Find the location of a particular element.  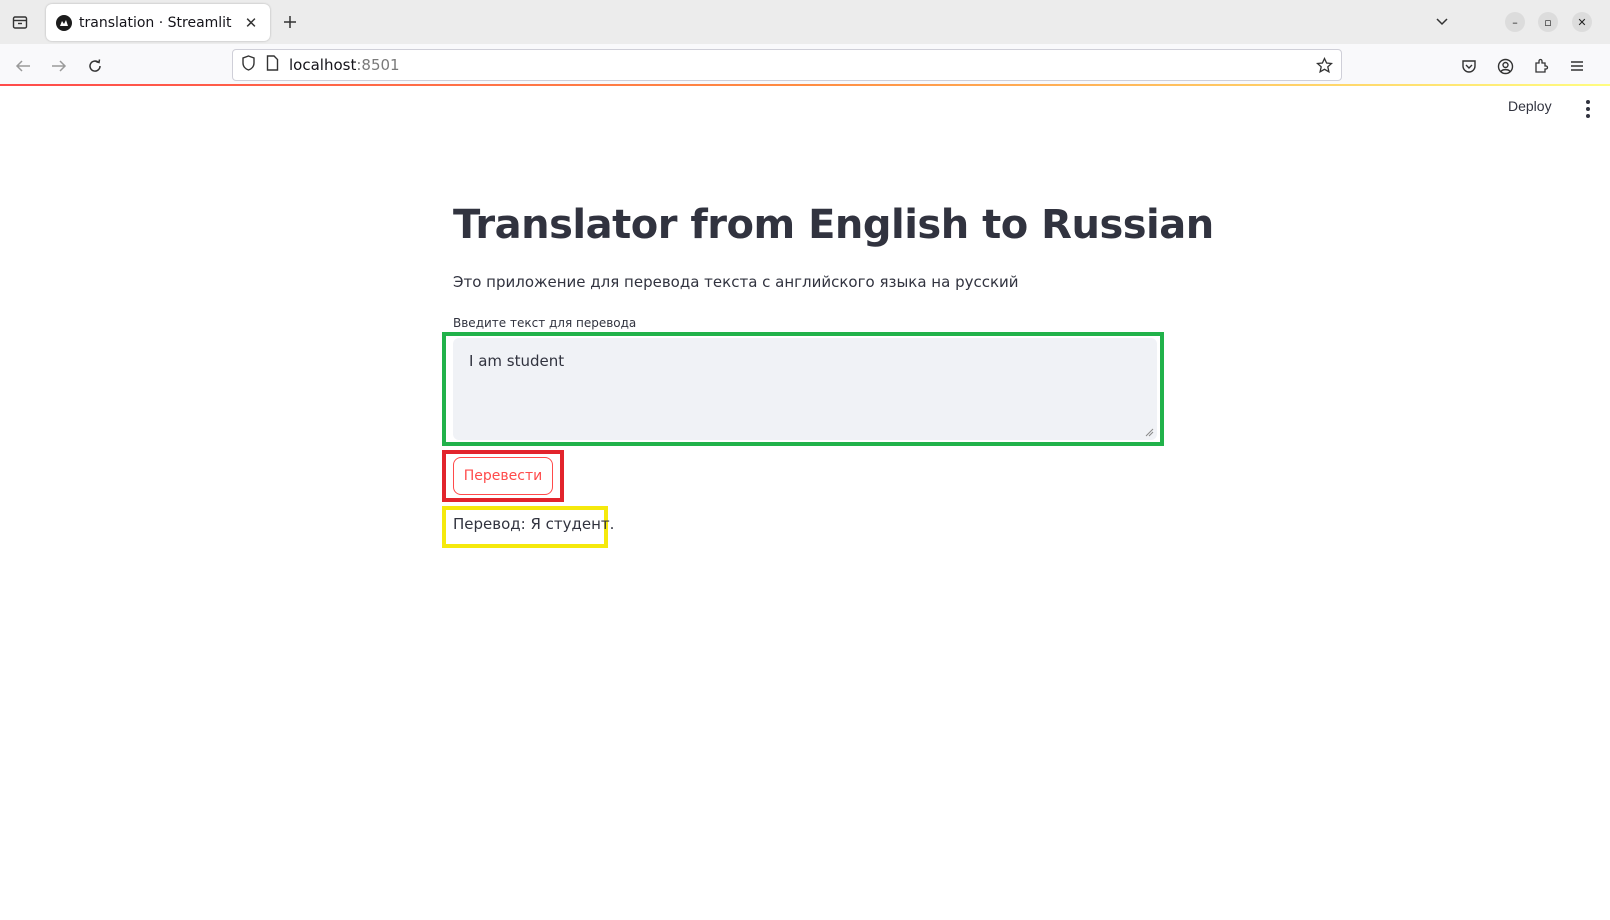

new-tab-icon is located at coordinates (290, 22).